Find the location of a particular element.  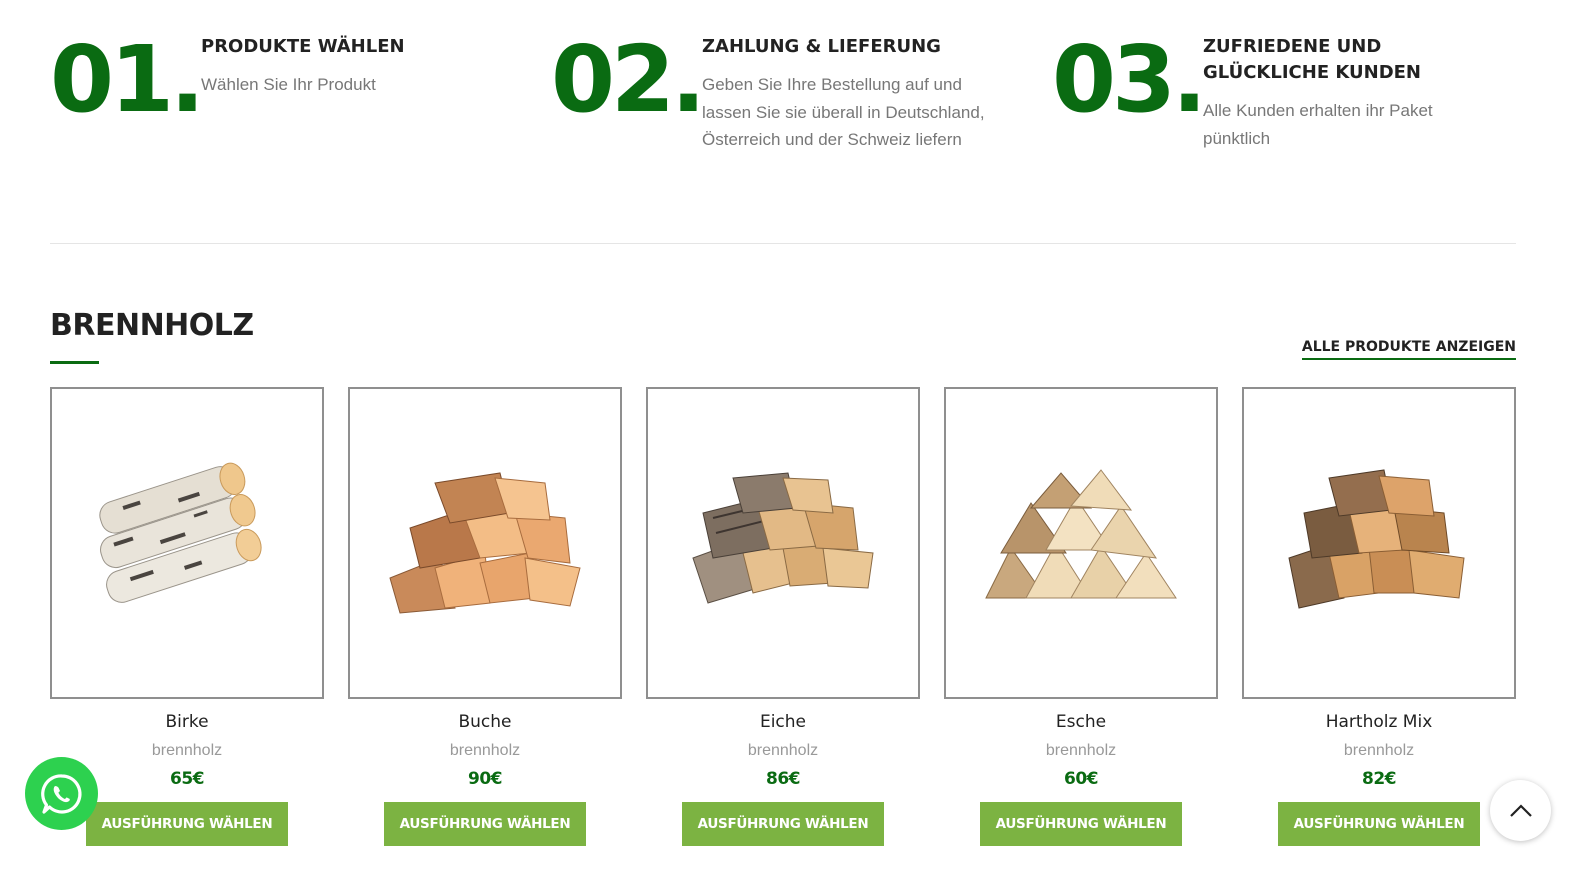

section-title-underline is located at coordinates (74, 362).